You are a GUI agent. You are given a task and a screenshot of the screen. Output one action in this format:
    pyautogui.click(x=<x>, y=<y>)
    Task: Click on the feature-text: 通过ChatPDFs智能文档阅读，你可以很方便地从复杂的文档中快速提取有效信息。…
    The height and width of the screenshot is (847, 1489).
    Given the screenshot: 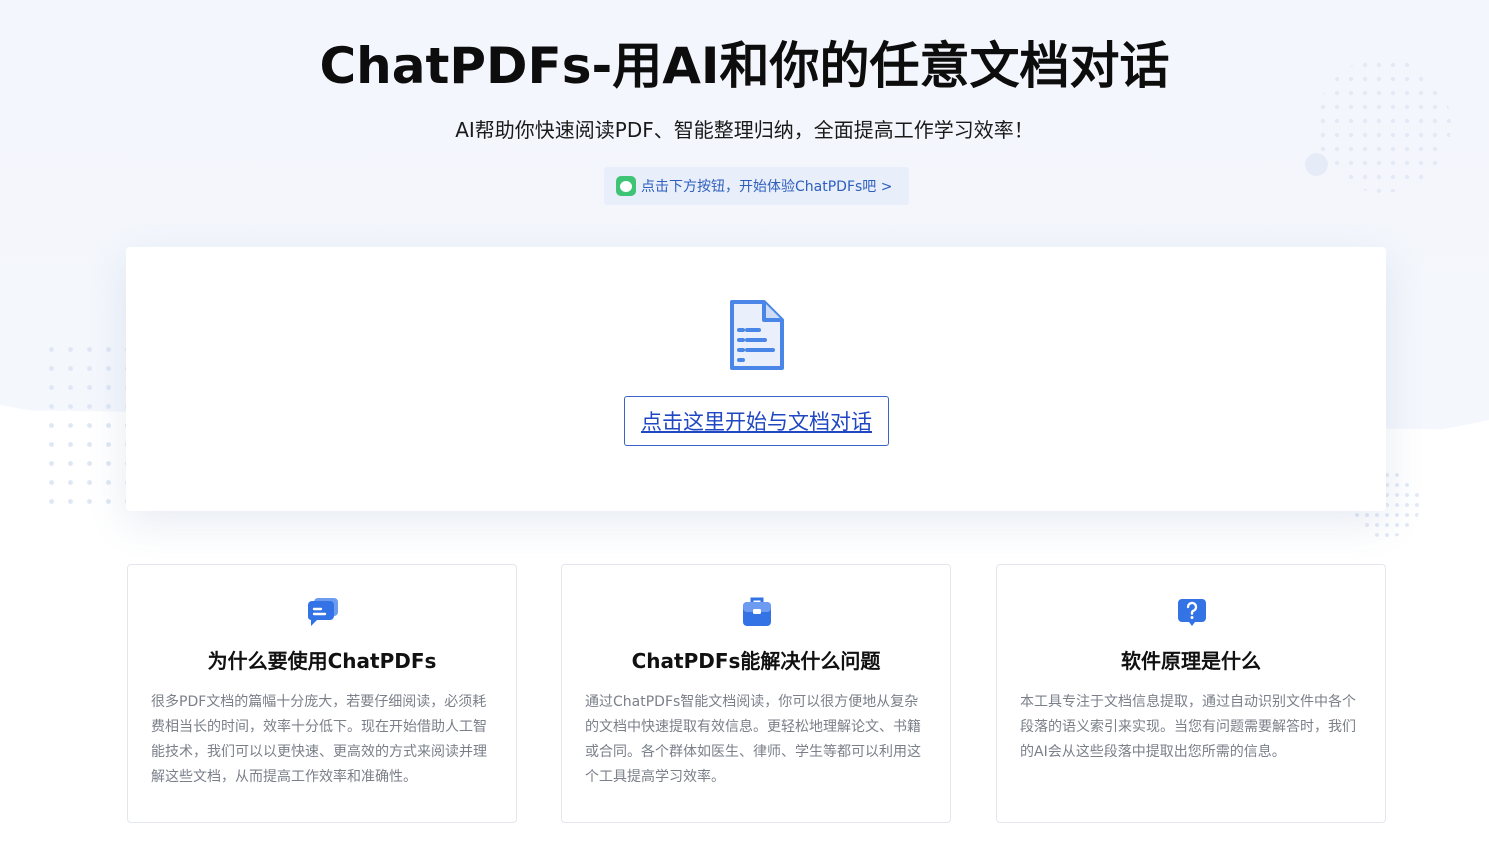 What is the action you would take?
    pyautogui.click(x=753, y=739)
    